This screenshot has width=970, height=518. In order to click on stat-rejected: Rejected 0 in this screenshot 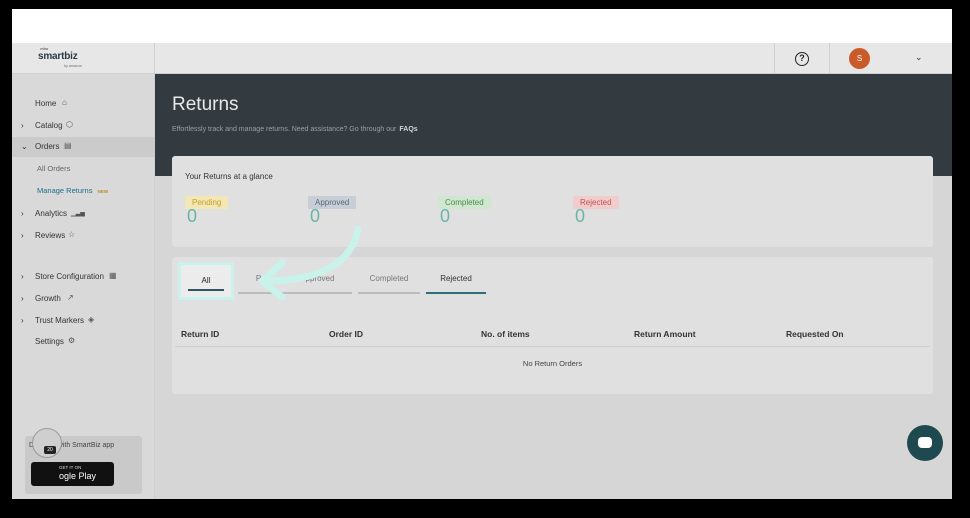, I will do `click(596, 209)`.